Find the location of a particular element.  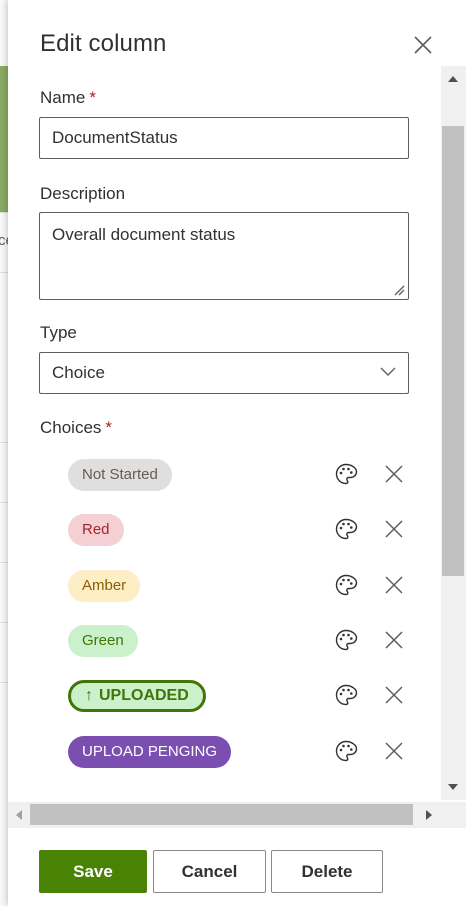

choice-label: UPLOAD PENGING is located at coordinates (150, 751).